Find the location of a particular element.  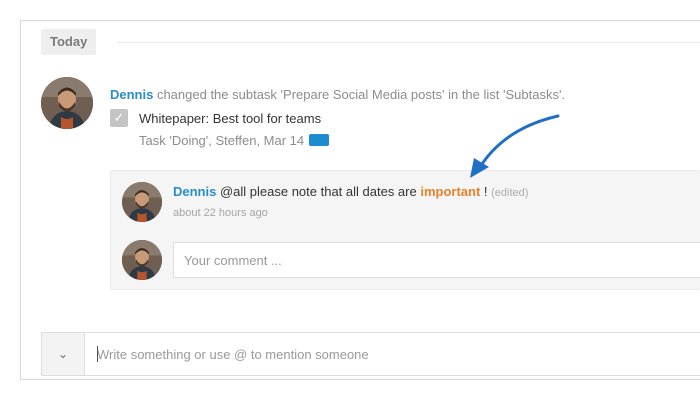

day-divider-line is located at coordinates (408, 42).